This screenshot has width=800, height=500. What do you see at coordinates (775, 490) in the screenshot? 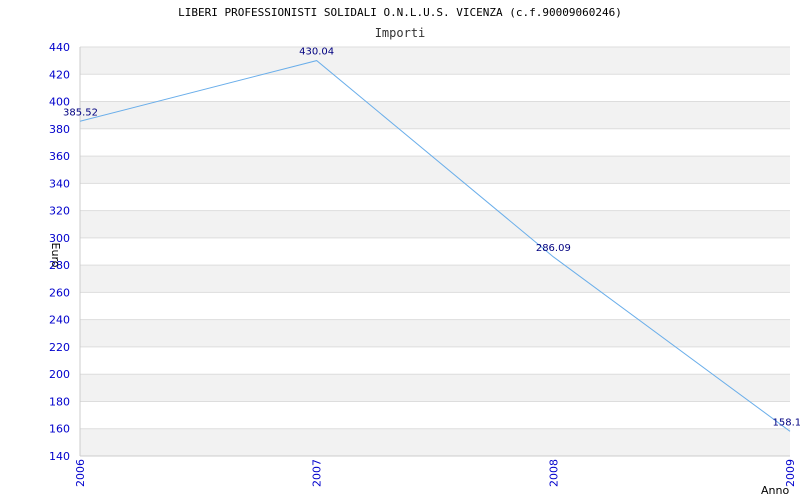
I see `x-axis-label: Anno` at bounding box center [775, 490].